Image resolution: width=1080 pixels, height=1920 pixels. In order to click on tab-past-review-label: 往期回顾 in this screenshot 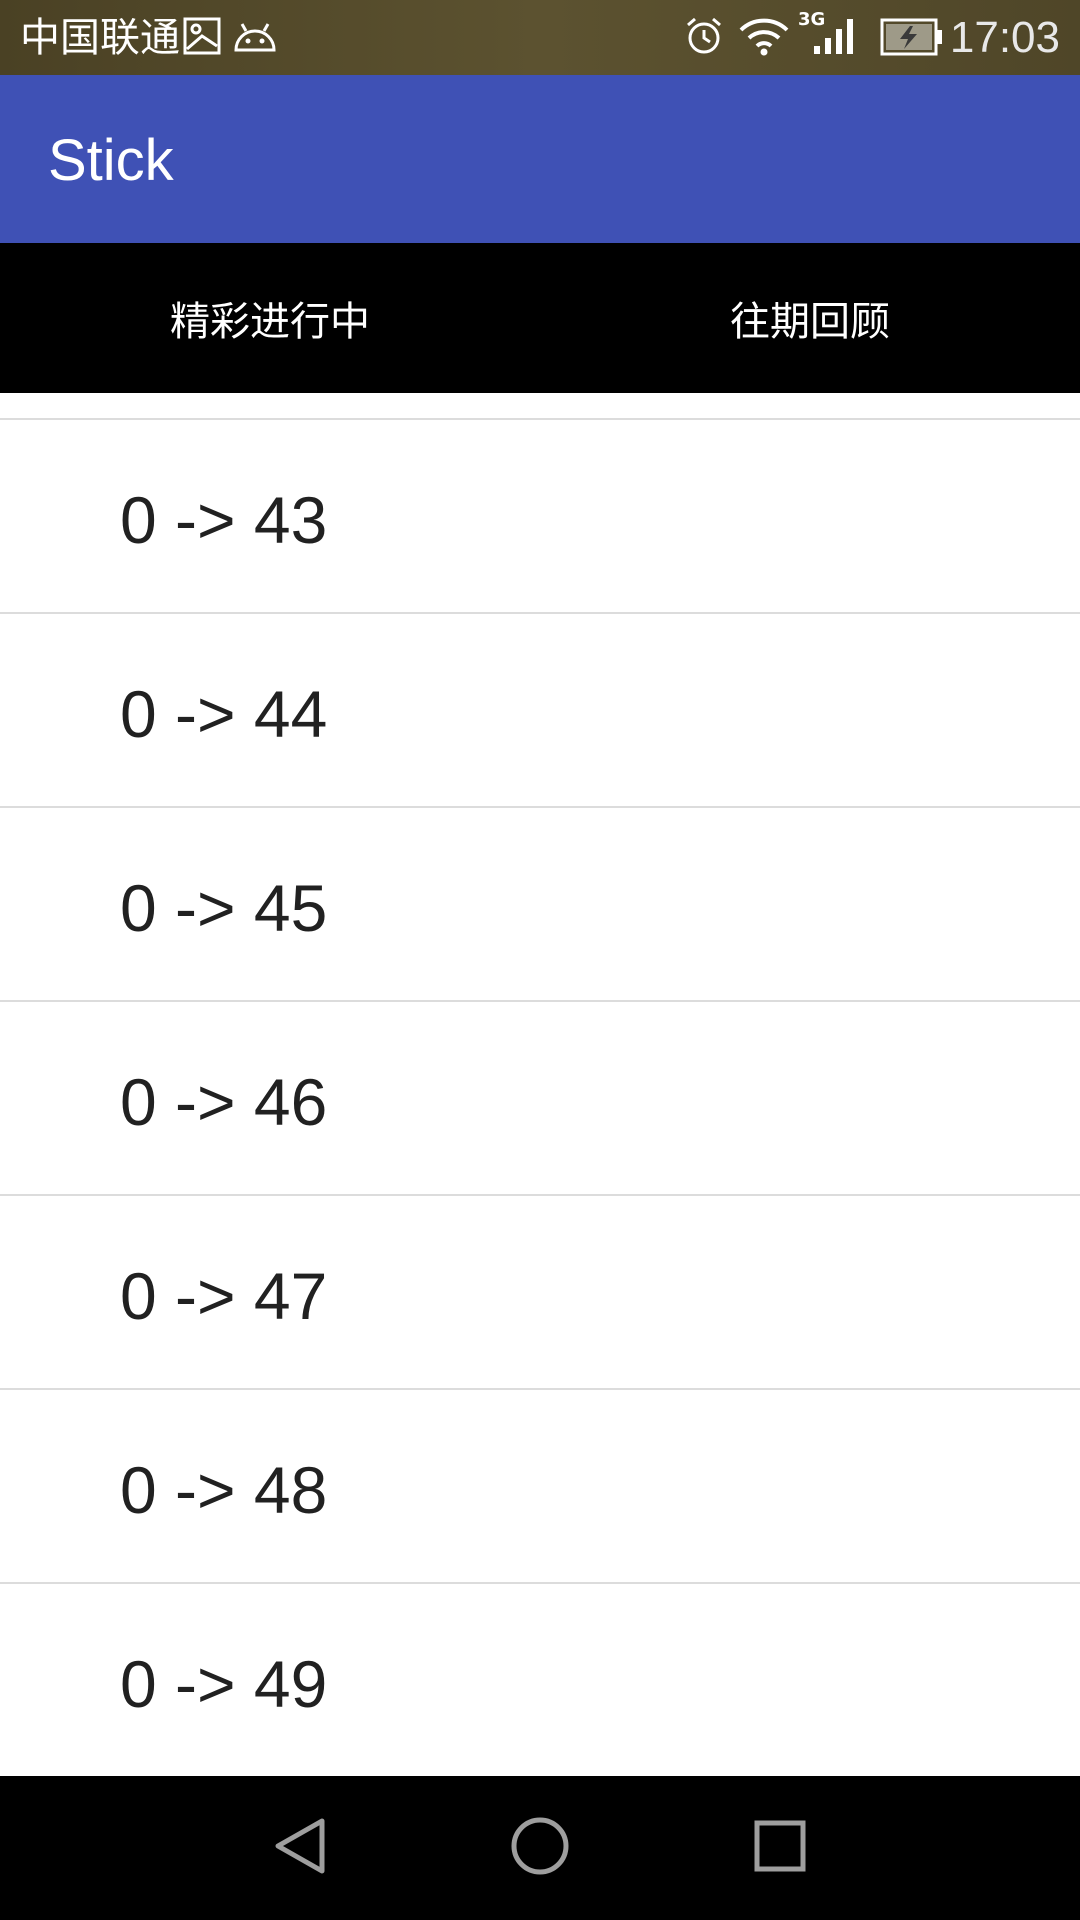, I will do `click(810, 322)`.